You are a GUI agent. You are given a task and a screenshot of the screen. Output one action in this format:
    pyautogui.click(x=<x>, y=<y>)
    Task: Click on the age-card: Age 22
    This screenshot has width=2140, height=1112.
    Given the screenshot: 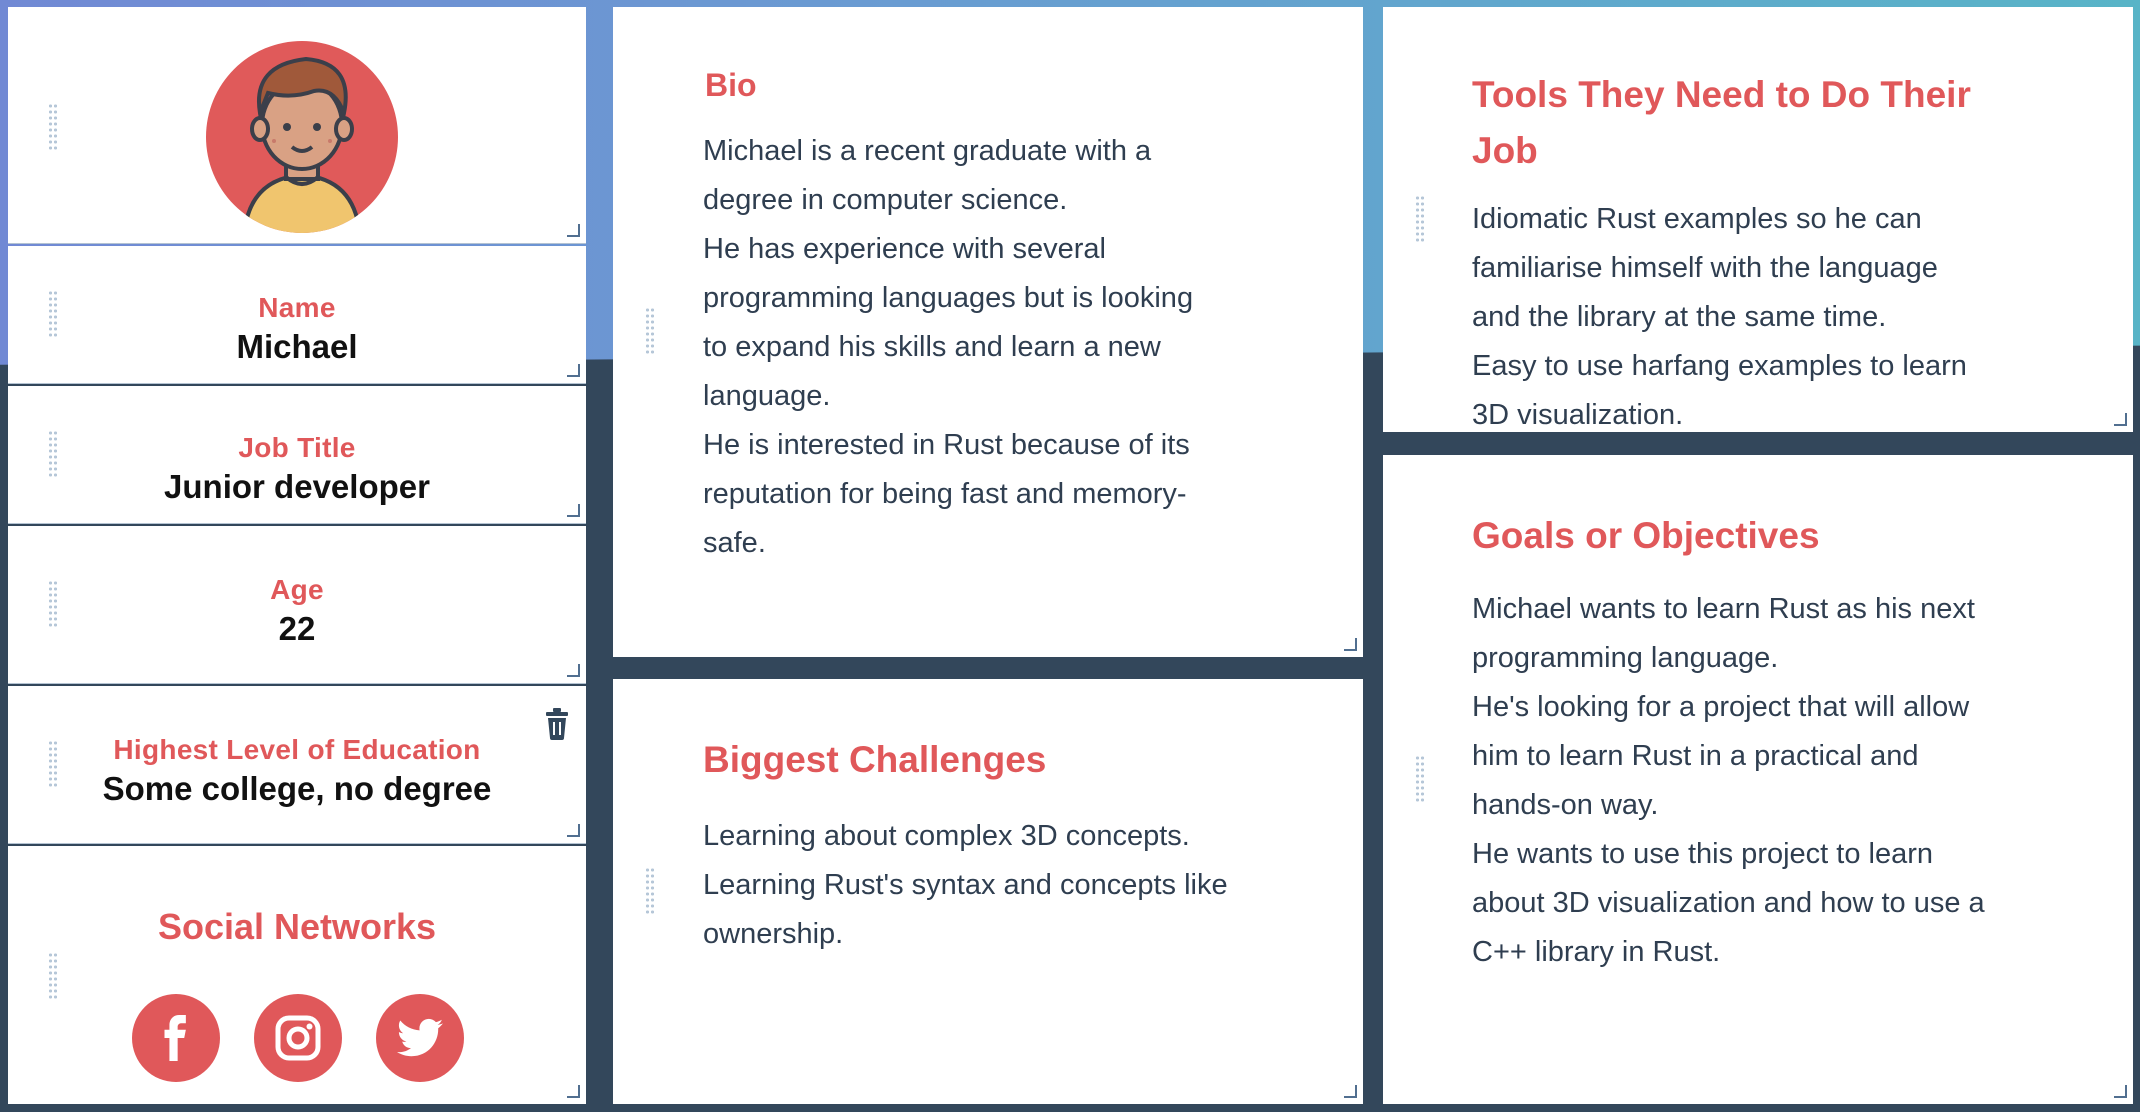 What is the action you would take?
    pyautogui.click(x=297, y=605)
    